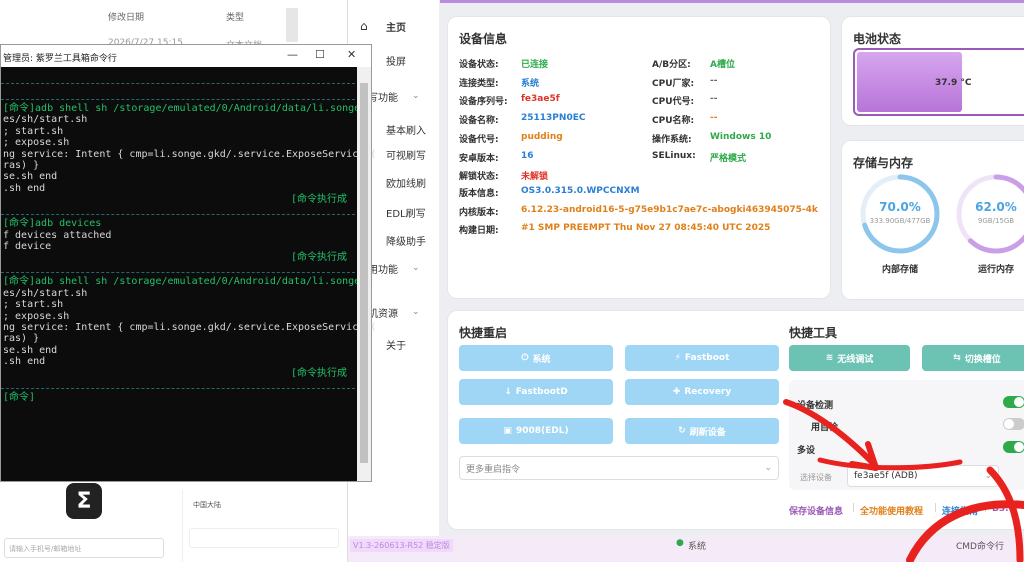 This screenshot has width=1024, height=562. What do you see at coordinates (673, 102) in the screenshot?
I see `info-key: CPU代号:` at bounding box center [673, 102].